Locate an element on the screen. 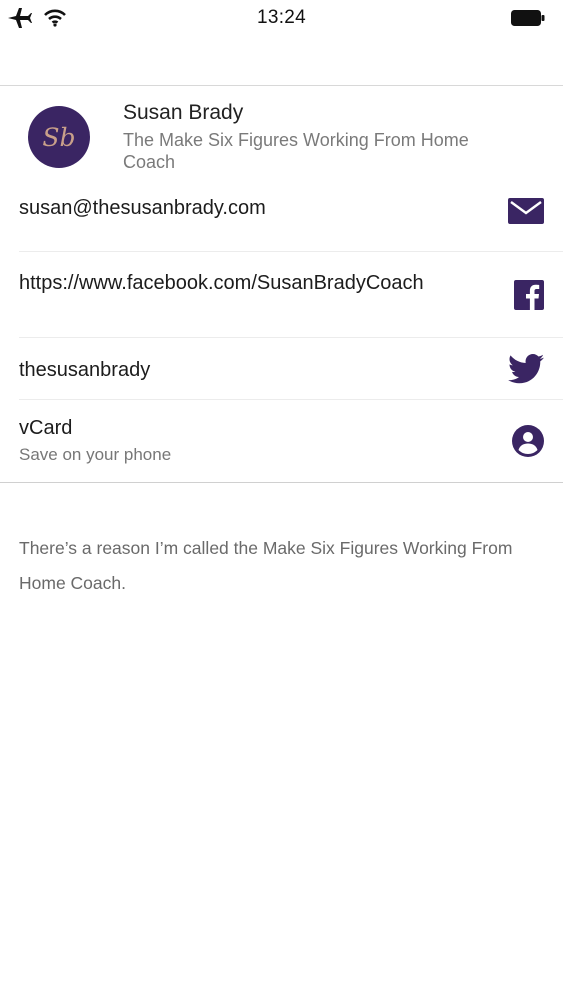 The width and height of the screenshot is (563, 1000). facebook-text: https://www.facebook.com/SusanBradyCoach is located at coordinates (221, 283).